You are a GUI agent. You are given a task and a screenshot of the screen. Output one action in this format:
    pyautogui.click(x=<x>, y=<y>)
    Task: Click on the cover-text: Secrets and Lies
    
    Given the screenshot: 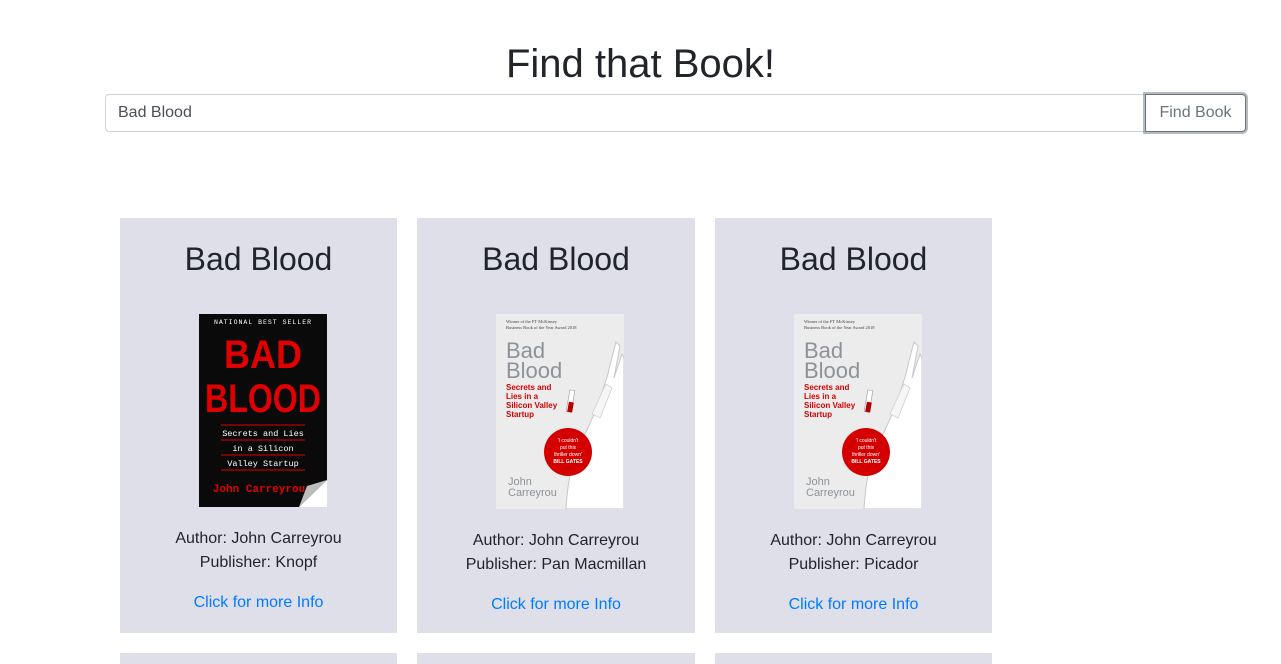 What is the action you would take?
    pyautogui.click(x=263, y=434)
    